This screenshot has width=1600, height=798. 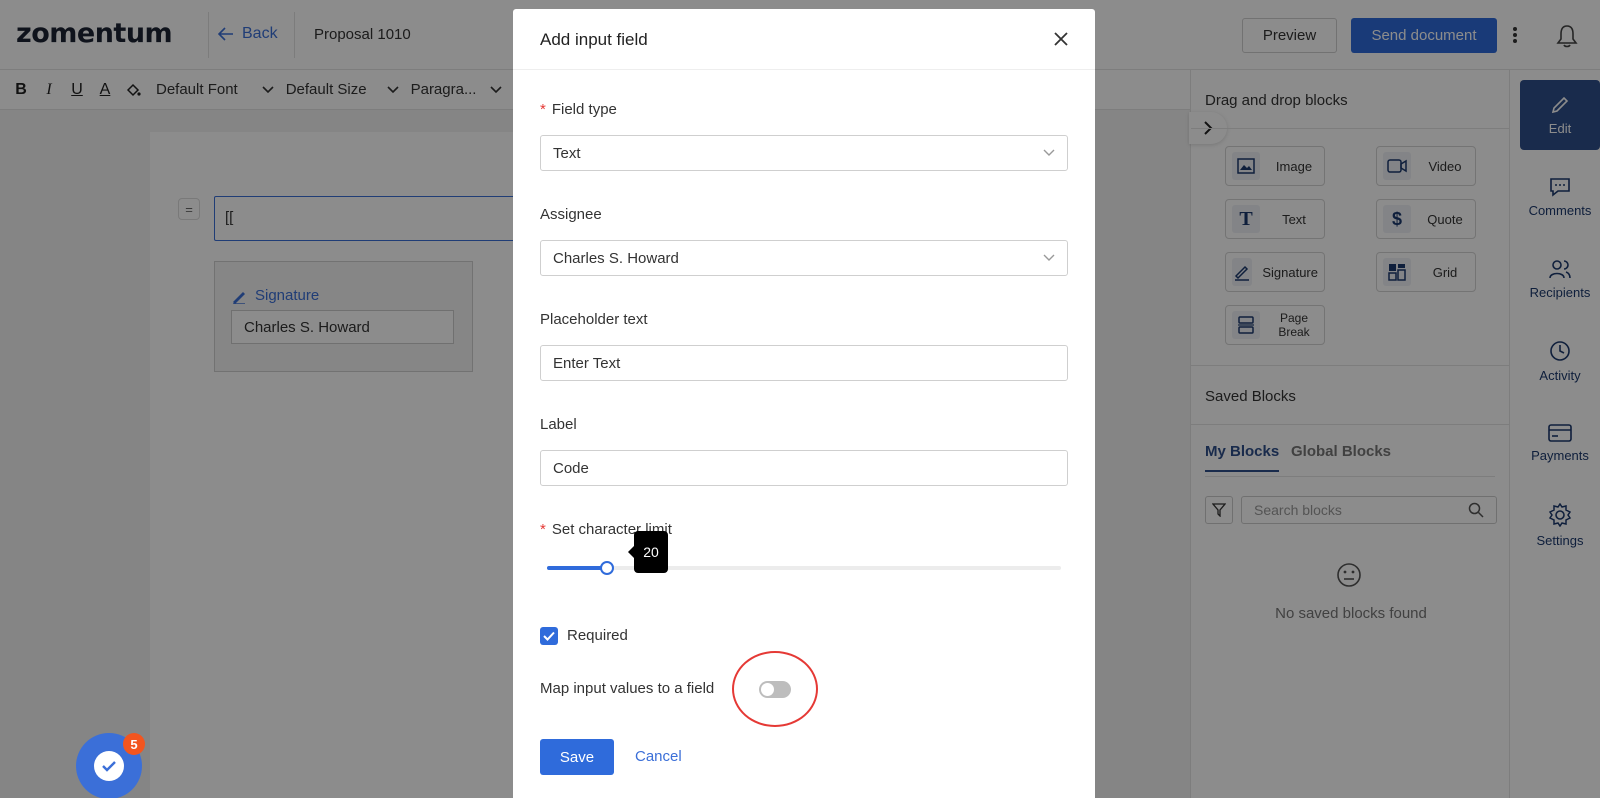 I want to click on required-label: Required, so click(x=597, y=635).